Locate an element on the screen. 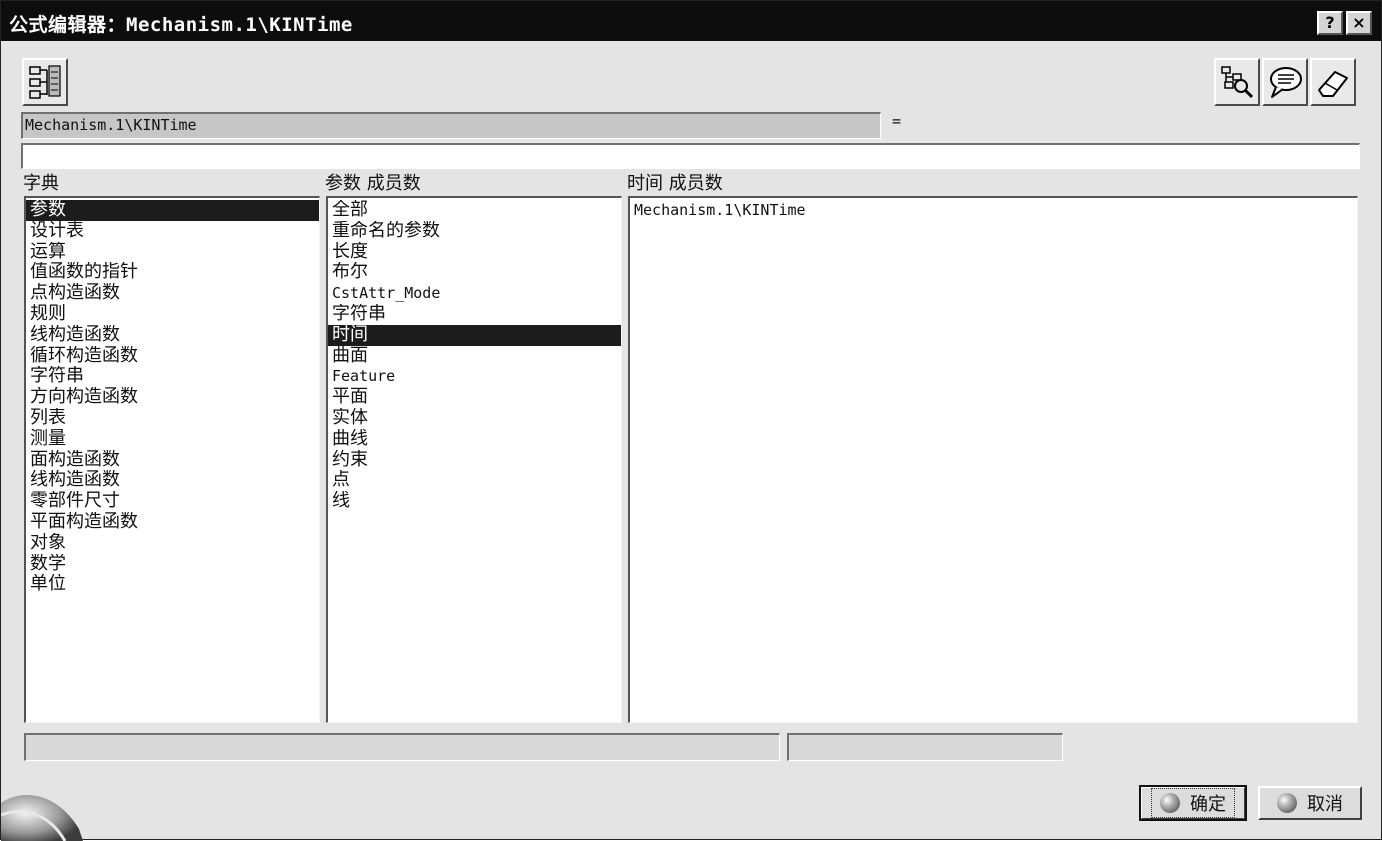 The image size is (1382, 841). dictionary-list-item: 参数 is located at coordinates (172, 210).